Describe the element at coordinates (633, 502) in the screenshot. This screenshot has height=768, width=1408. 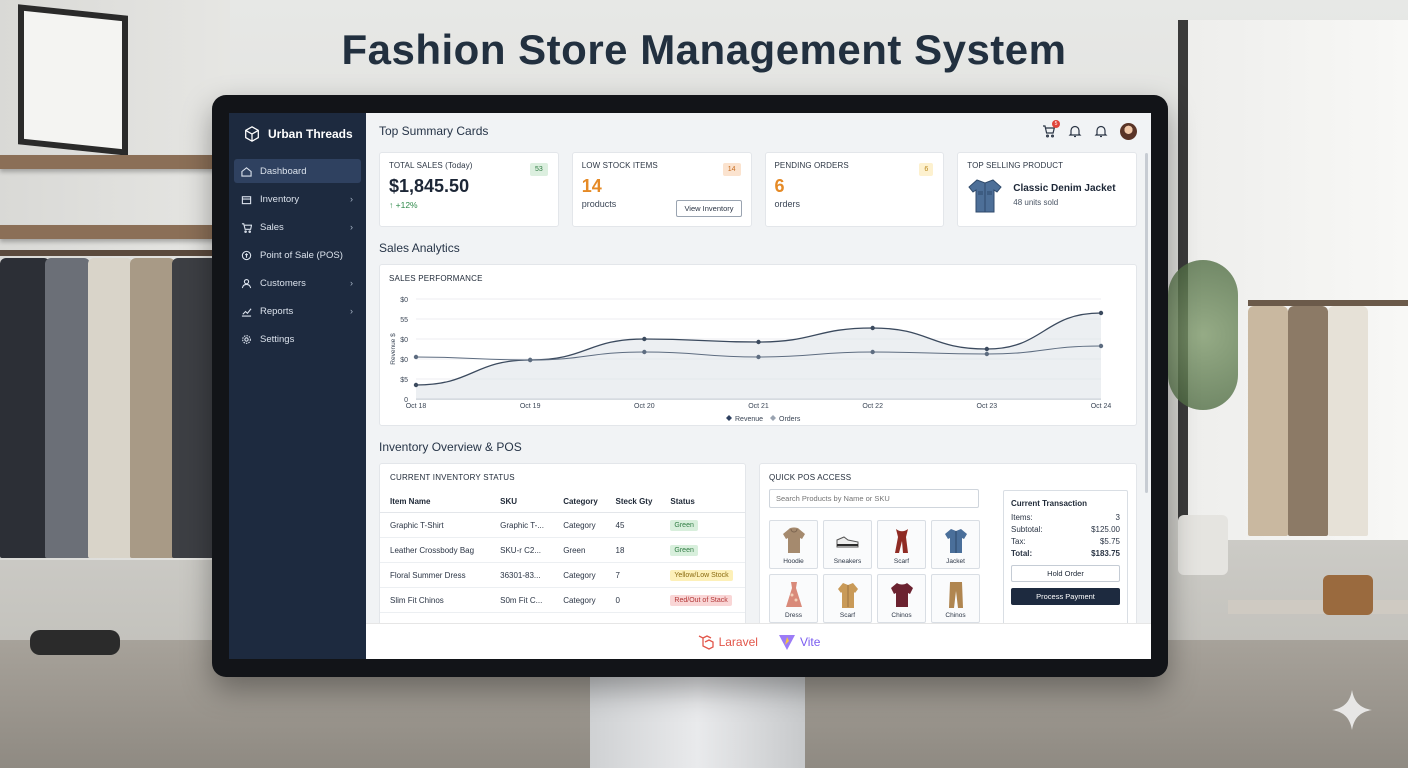
I see `column-header: Steck Gty` at that location.